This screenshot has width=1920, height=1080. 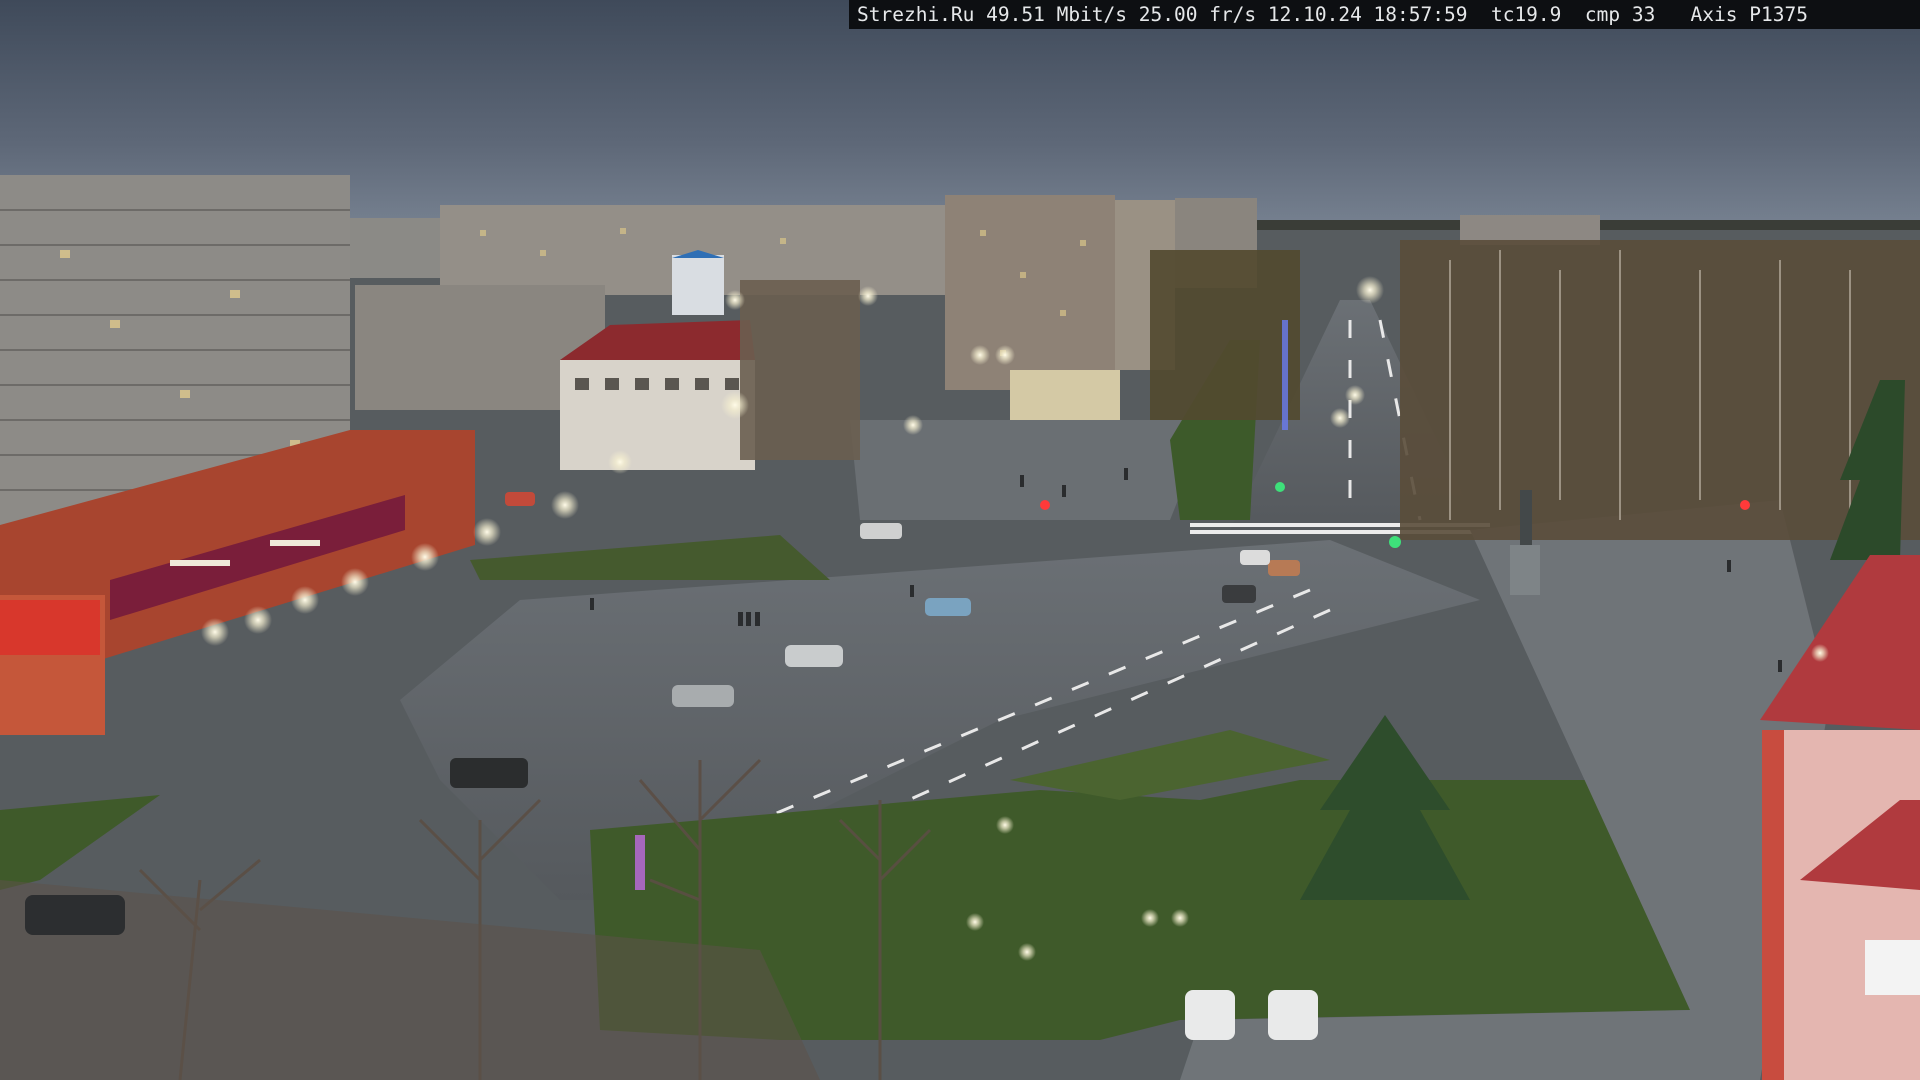 What do you see at coordinates (1065, 395) in the screenshot?
I see `small-pavilion` at bounding box center [1065, 395].